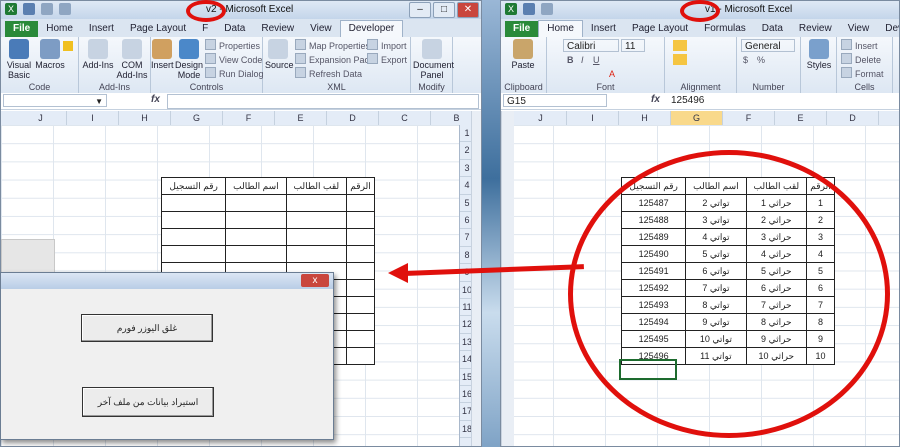  I want to click on font-color-icon: A, so click(612, 74).